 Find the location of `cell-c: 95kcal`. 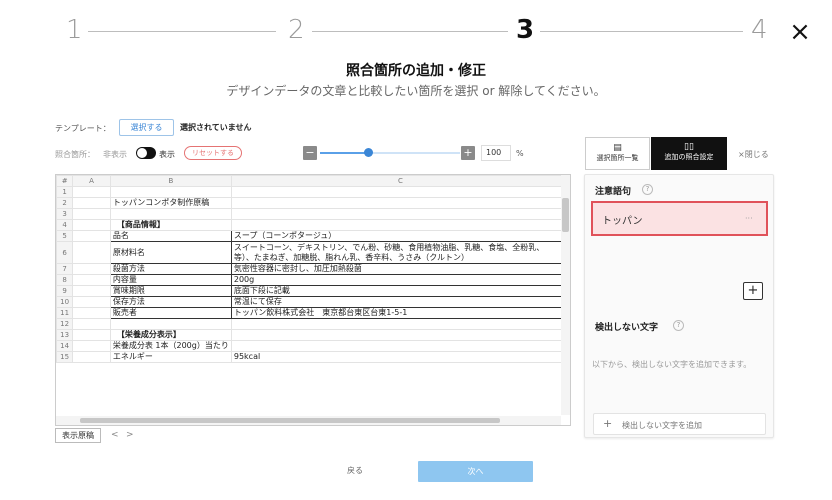

cell-c: 95kcal is located at coordinates (400, 357).